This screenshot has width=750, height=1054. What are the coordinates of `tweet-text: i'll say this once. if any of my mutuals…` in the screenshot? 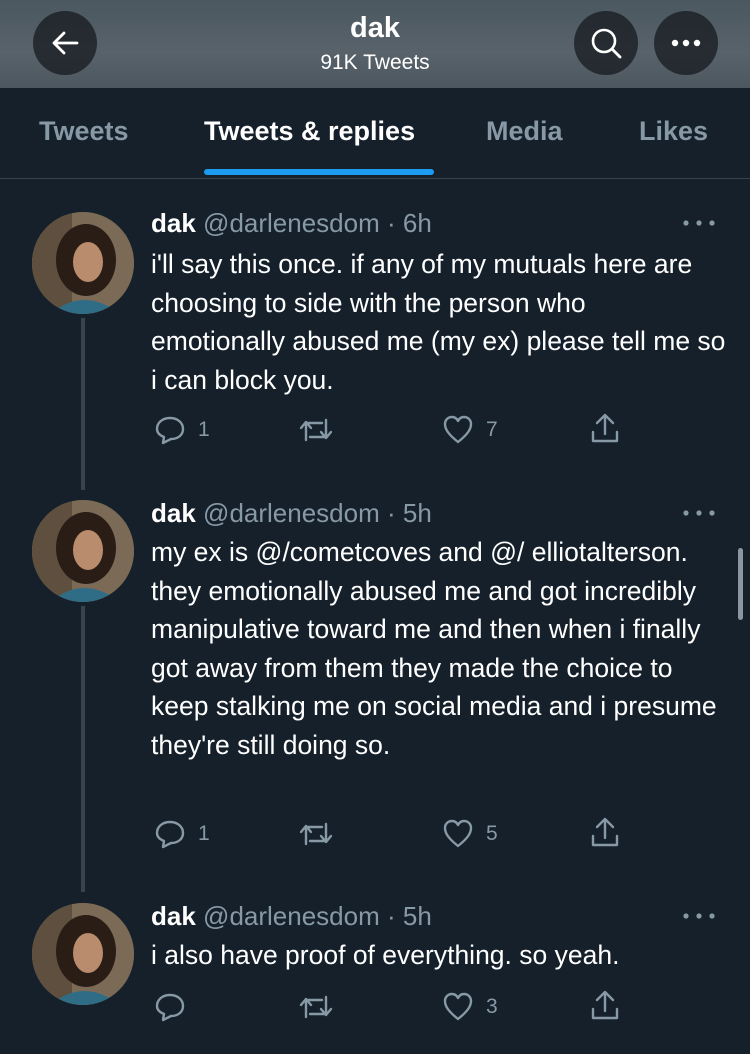 It's located at (442, 322).